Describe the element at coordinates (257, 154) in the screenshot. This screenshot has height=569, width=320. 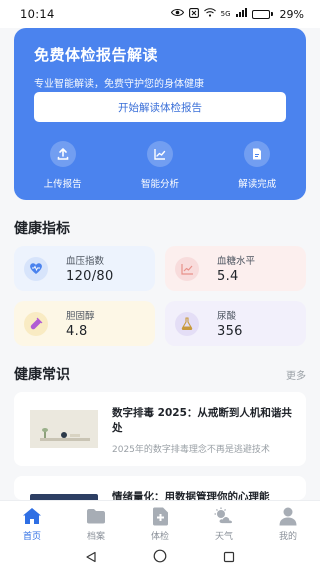
I see `document-icon` at that location.